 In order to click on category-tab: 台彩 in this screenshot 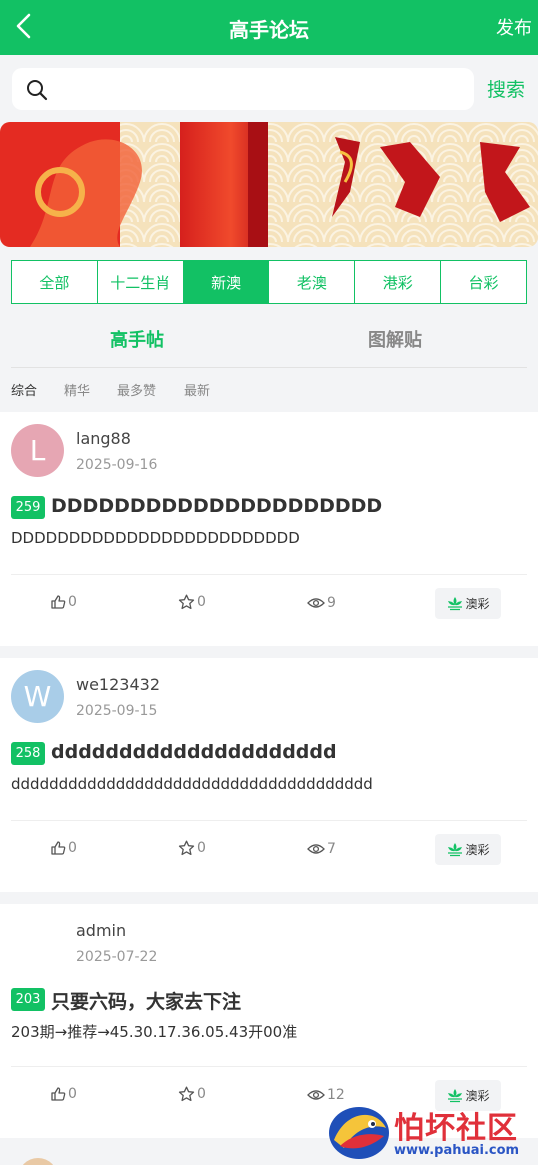, I will do `click(483, 282)`.